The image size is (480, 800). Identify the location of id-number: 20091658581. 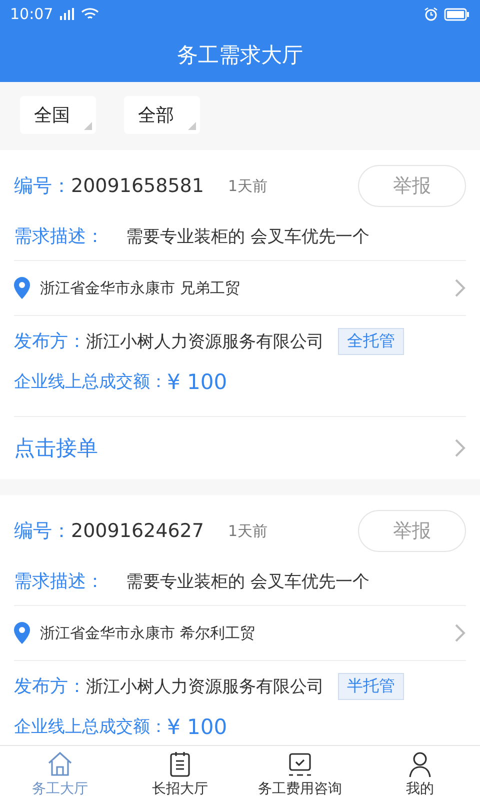
(137, 186).